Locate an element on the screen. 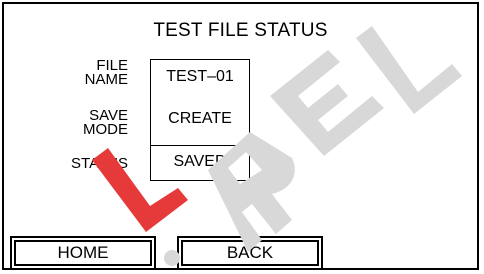 This screenshot has height=274, width=484. status-label: STATUS is located at coordinates (99, 163).